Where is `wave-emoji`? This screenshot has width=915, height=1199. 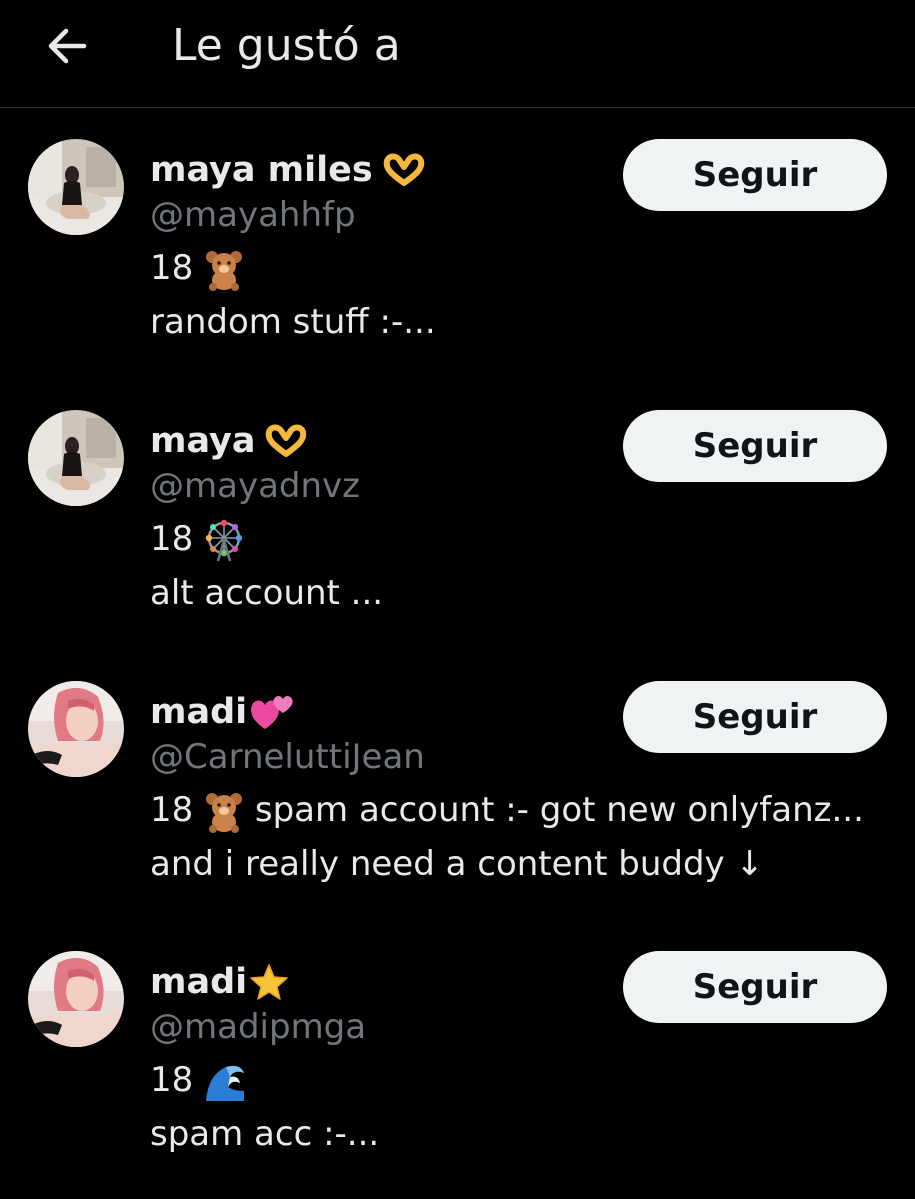
wave-emoji is located at coordinates (225, 1083).